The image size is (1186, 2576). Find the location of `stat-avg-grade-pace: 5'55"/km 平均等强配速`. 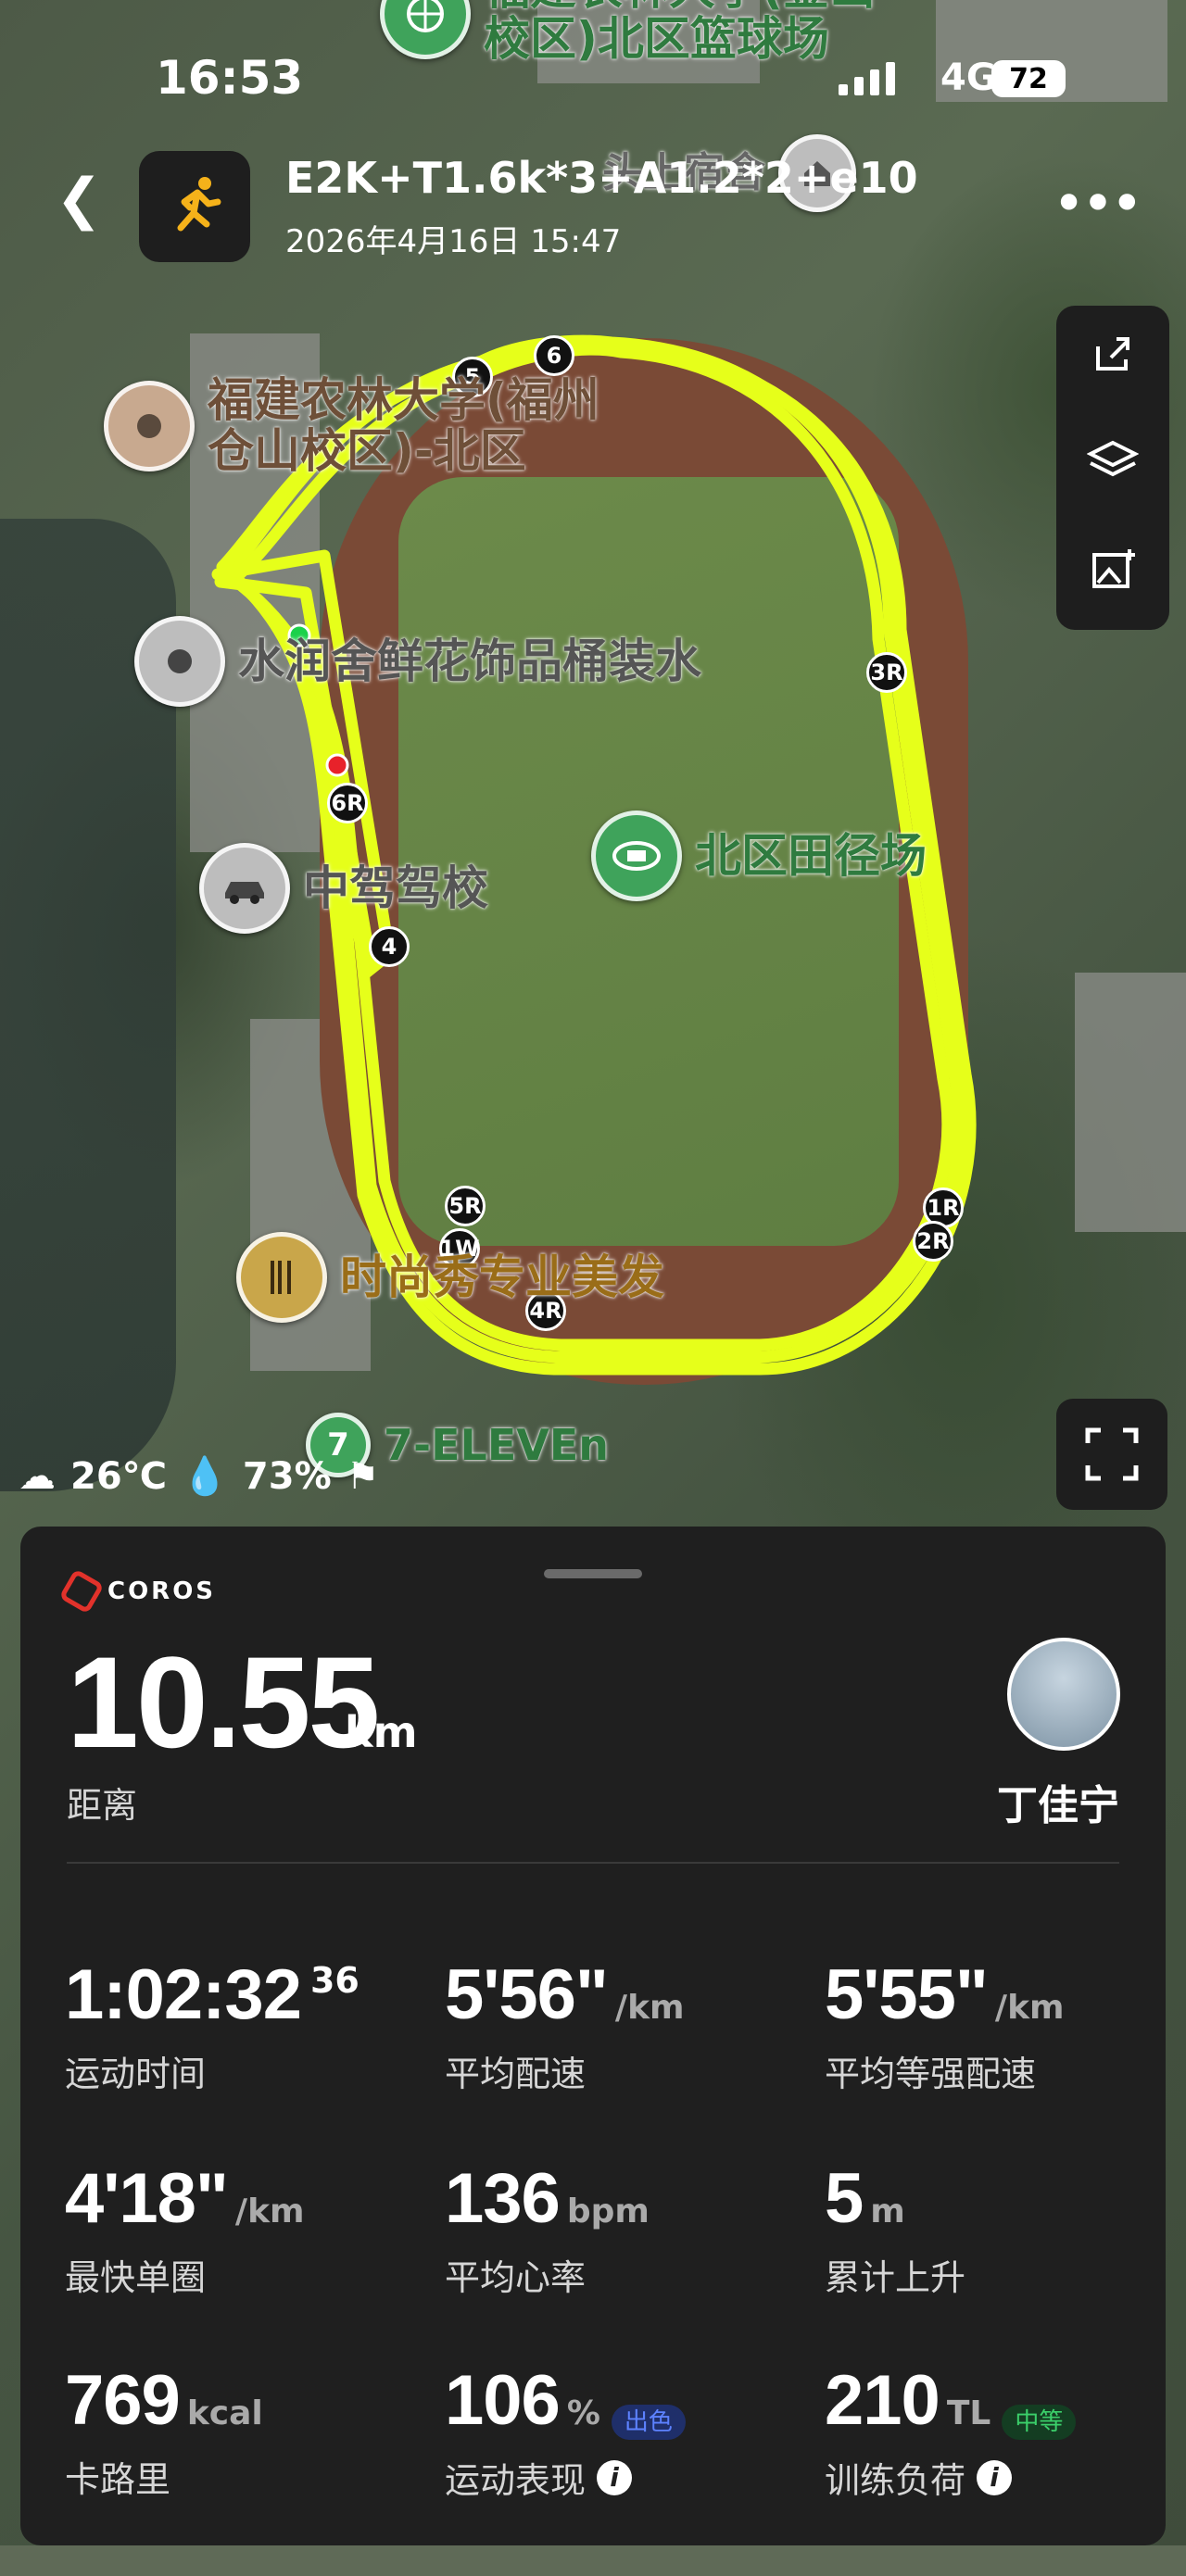

stat-avg-grade-pace: 5'55"/km 平均等强配速 is located at coordinates (945, 2028).